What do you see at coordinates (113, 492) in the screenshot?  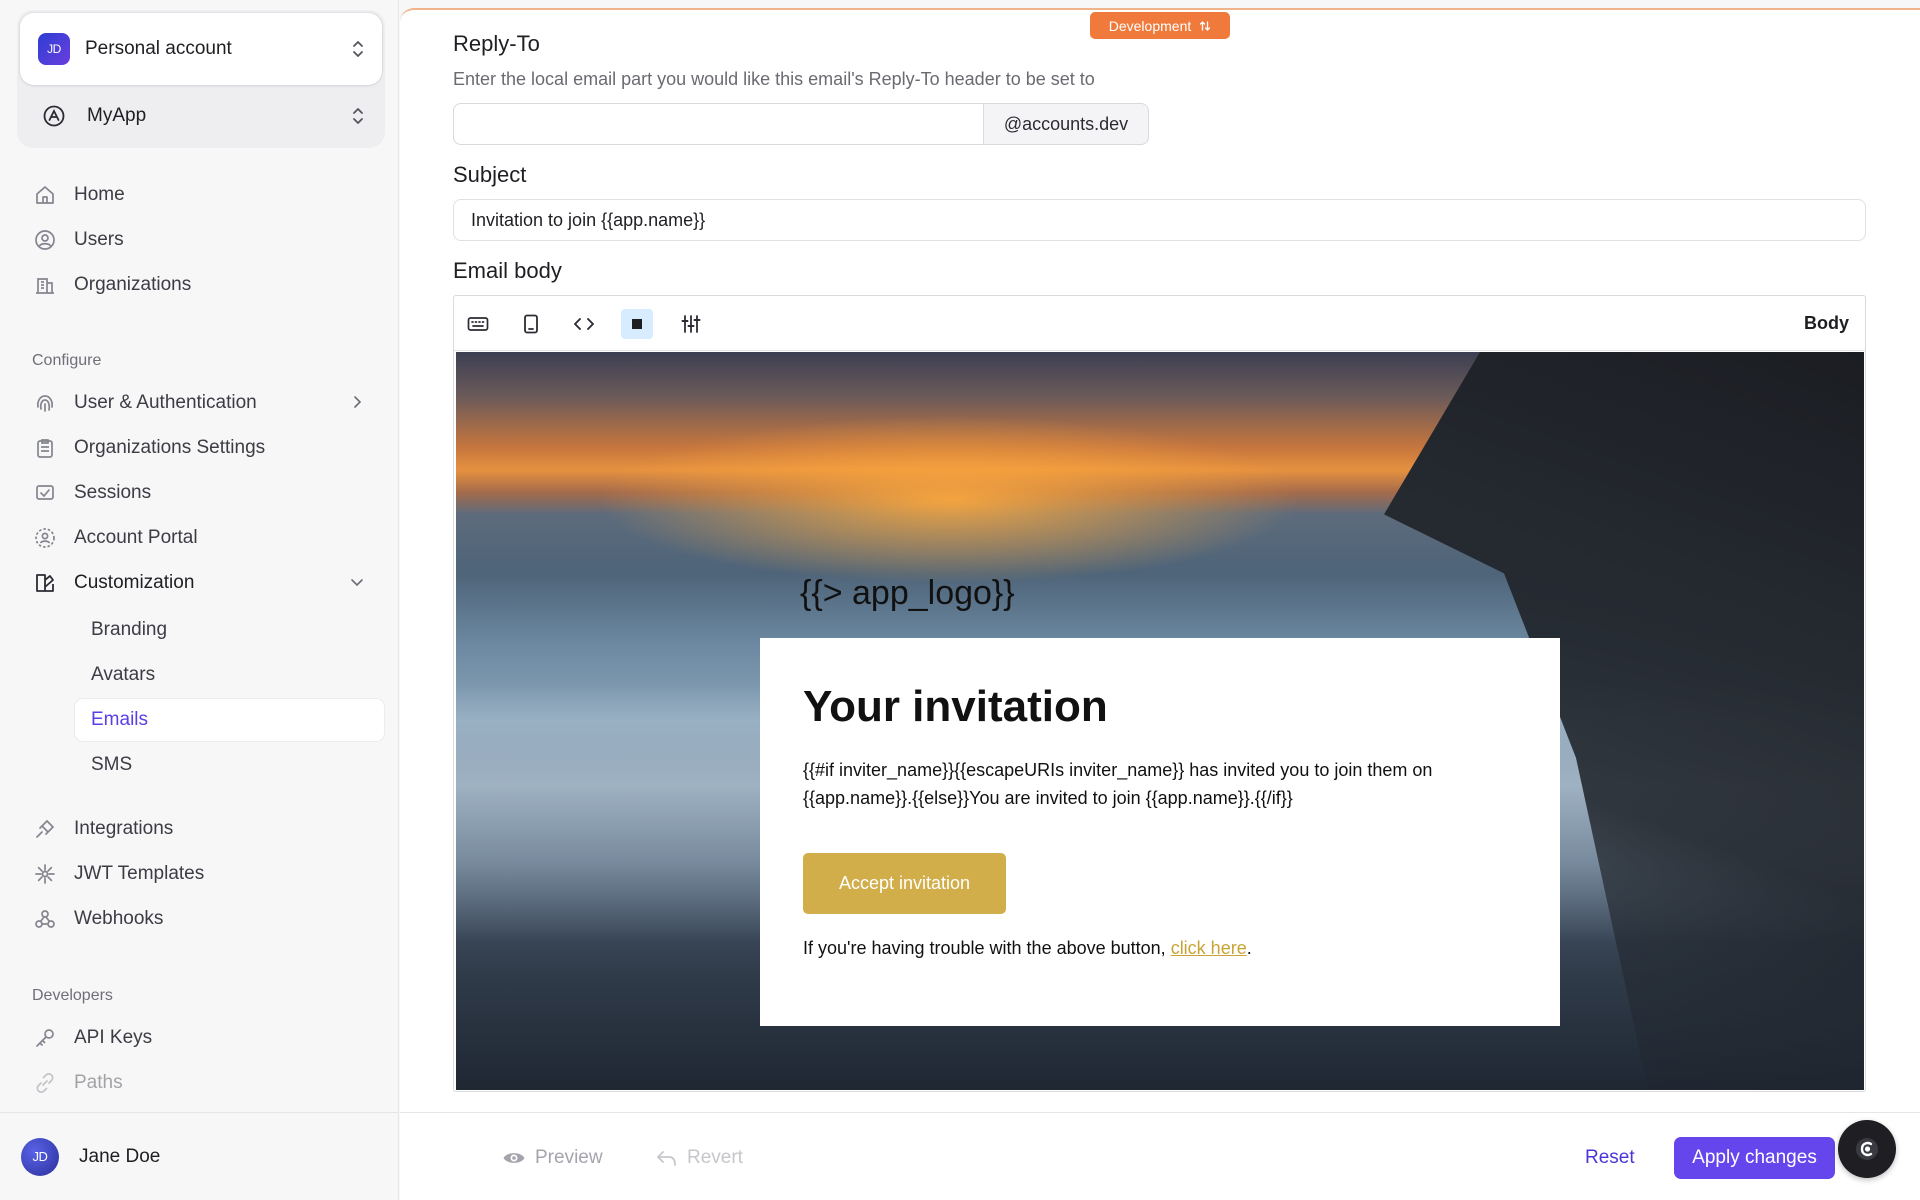 I see `nav-sessions-label: Sessions` at bounding box center [113, 492].